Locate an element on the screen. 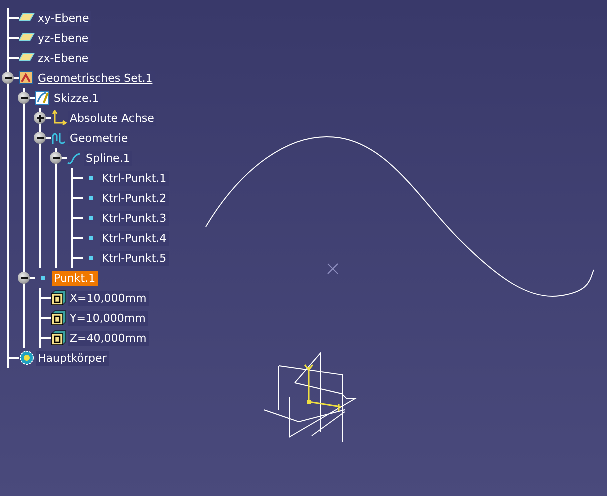 This screenshot has width=607, height=496. tree-item: Ktrl-Punkt.3 is located at coordinates (134, 218).